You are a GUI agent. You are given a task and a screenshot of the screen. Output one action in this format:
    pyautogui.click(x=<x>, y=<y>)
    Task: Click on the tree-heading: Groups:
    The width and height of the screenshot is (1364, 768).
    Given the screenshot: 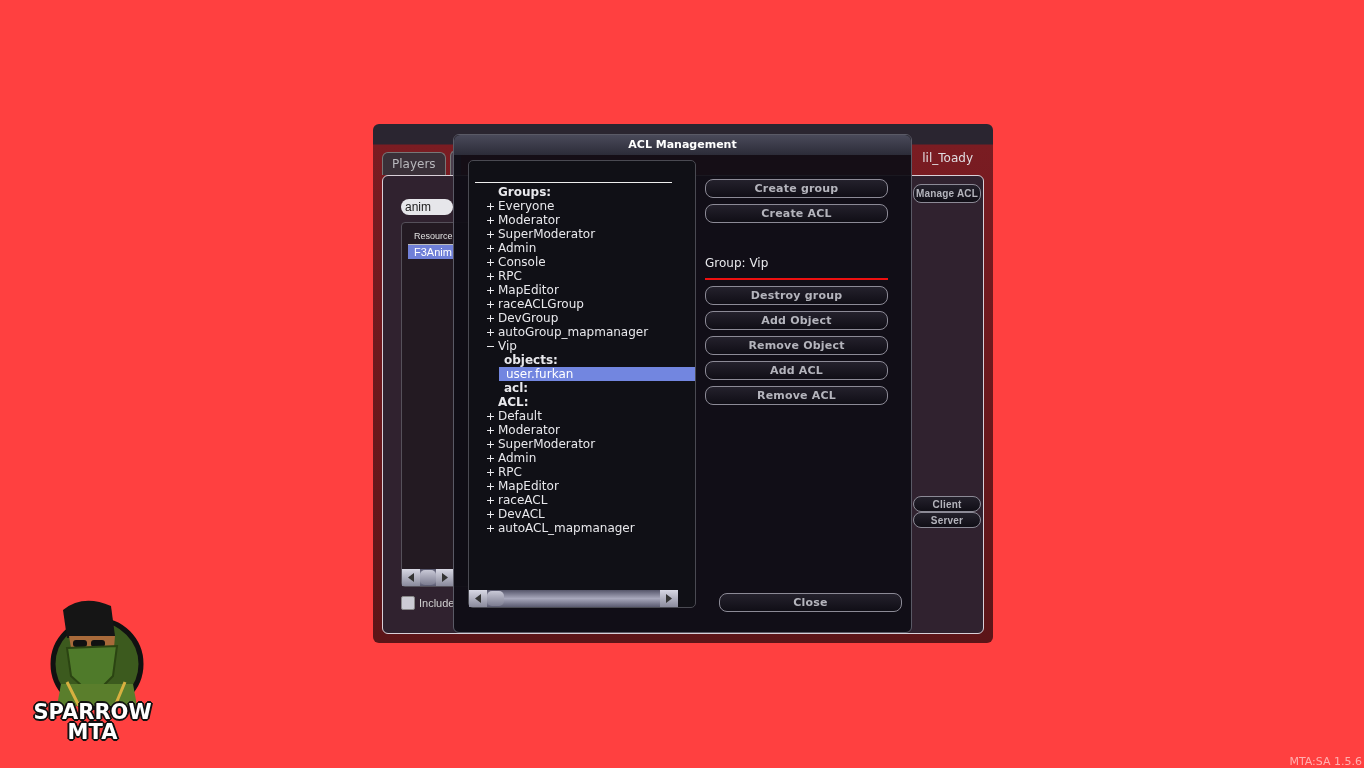 What is the action you would take?
    pyautogui.click(x=525, y=192)
    